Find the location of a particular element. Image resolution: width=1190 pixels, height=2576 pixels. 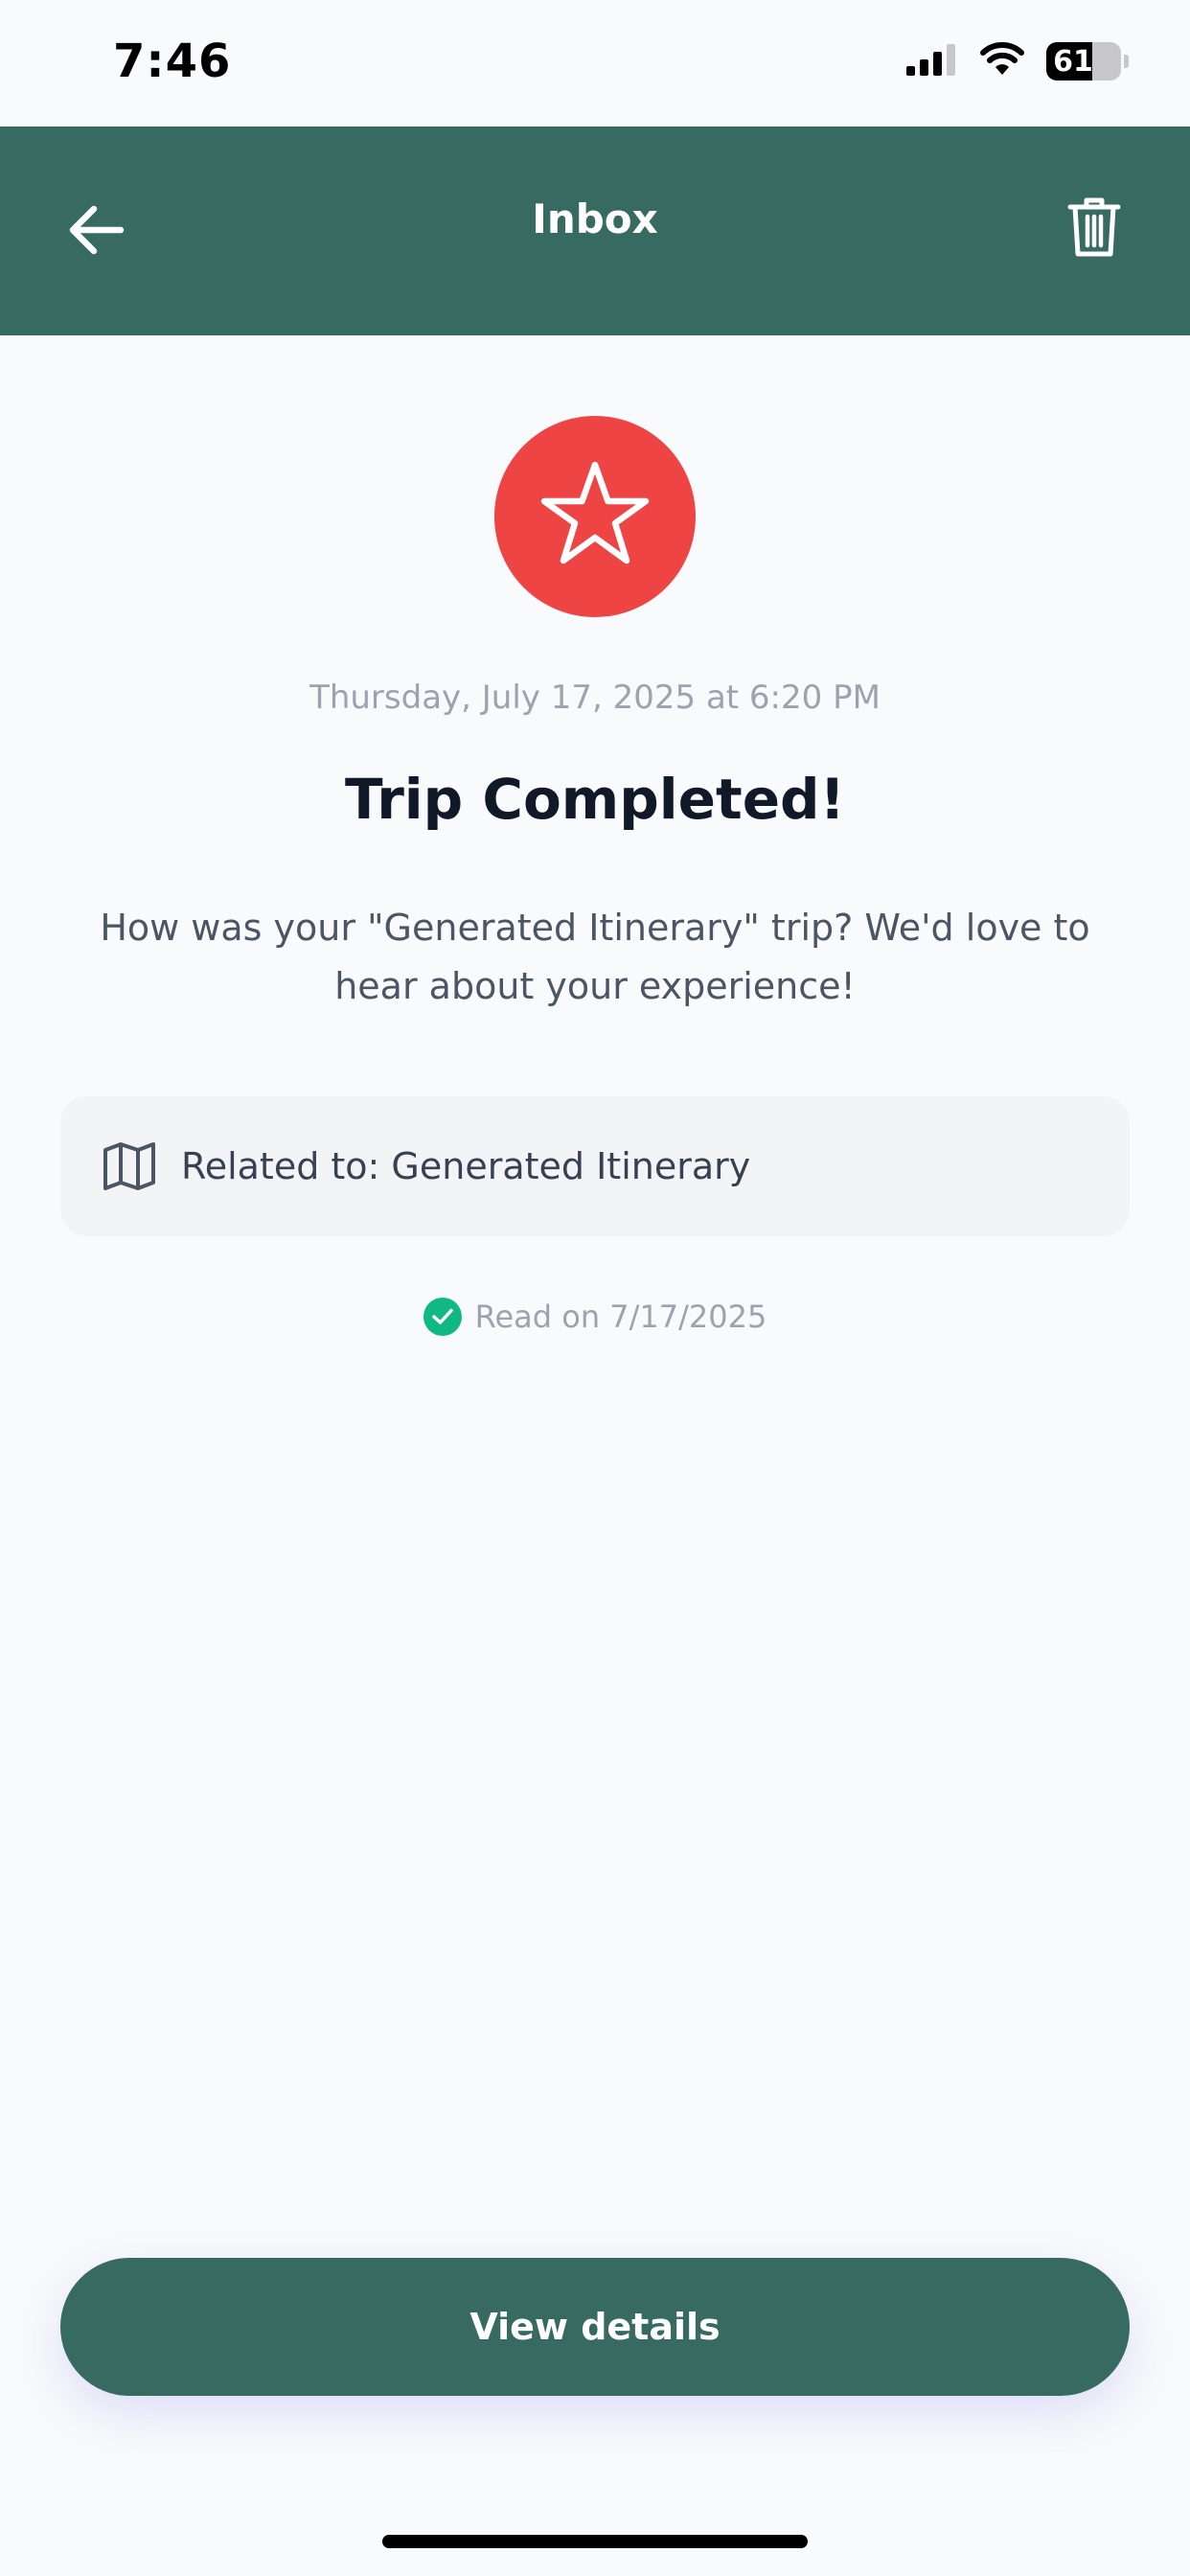

map-icon is located at coordinates (129, 1166).